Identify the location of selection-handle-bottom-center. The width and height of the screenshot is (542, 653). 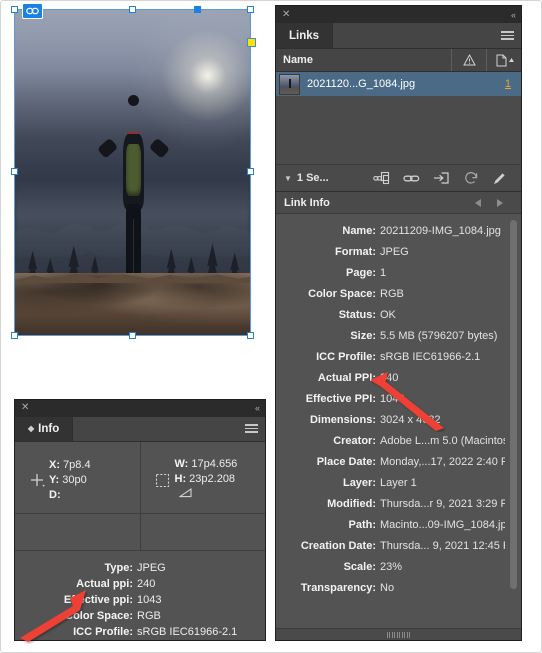
(132, 335).